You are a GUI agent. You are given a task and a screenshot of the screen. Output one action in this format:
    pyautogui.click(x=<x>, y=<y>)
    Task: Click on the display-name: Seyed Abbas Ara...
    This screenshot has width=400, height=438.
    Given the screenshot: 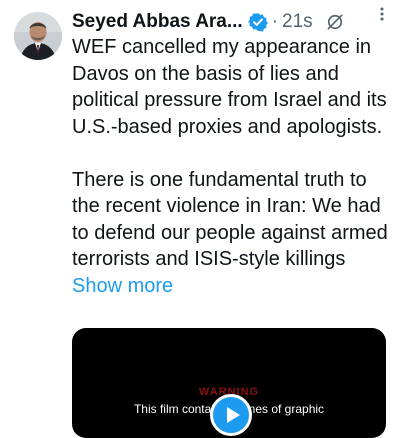 What is the action you would take?
    pyautogui.click(x=157, y=22)
    